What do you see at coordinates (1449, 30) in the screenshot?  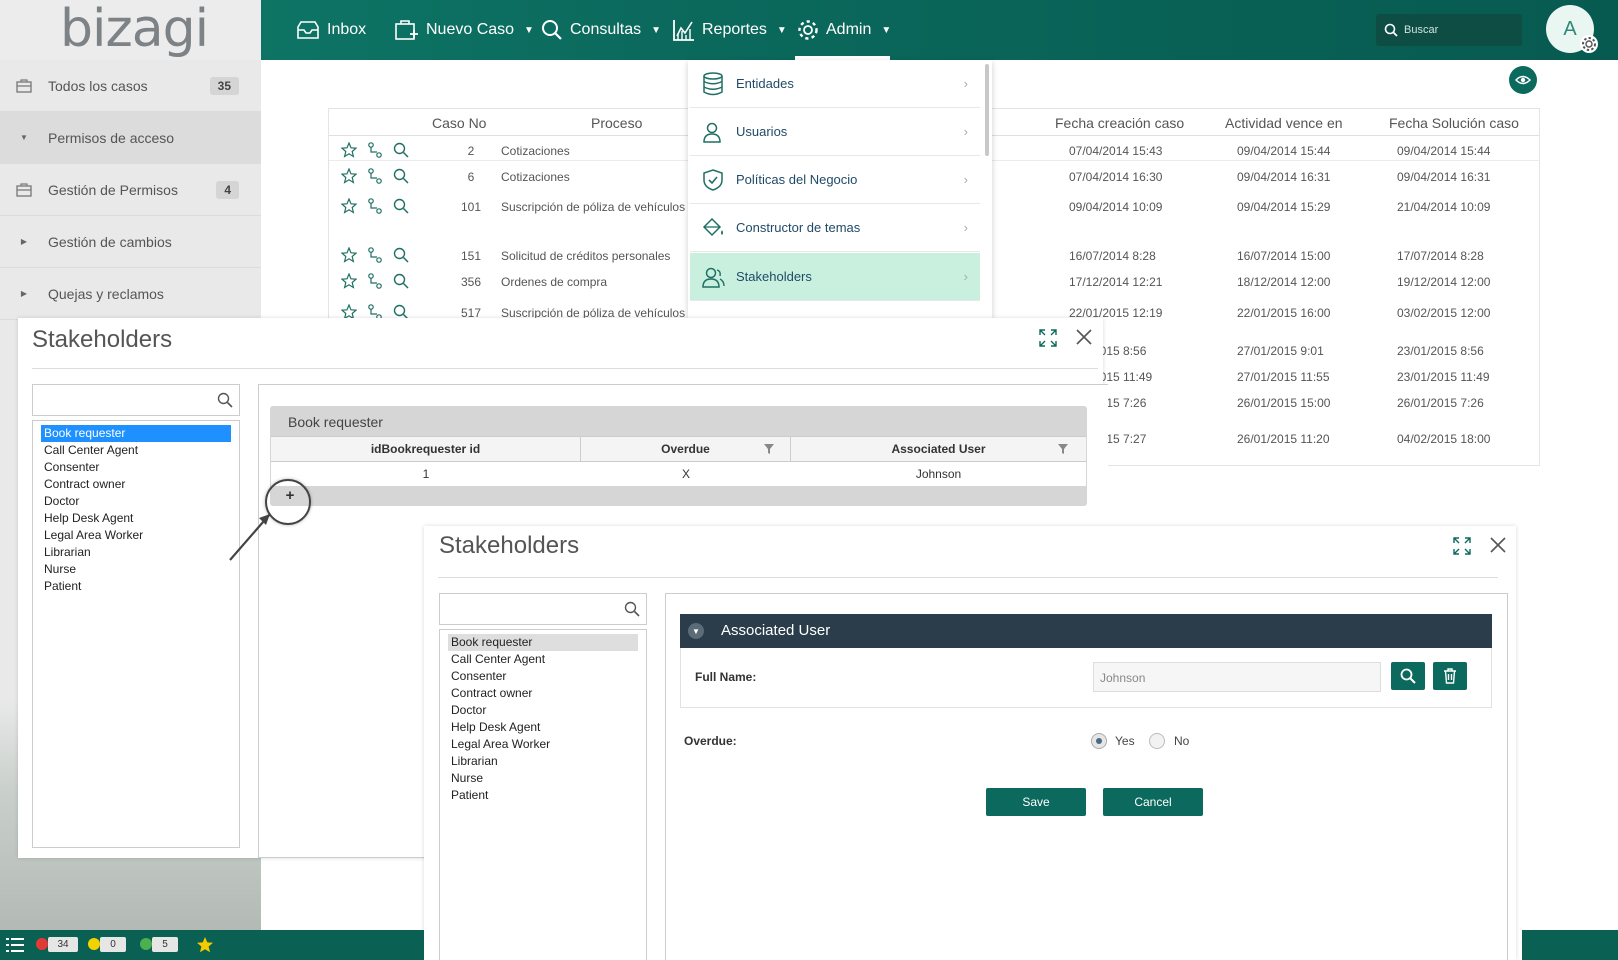 I see `global-search-input: Buscar` at bounding box center [1449, 30].